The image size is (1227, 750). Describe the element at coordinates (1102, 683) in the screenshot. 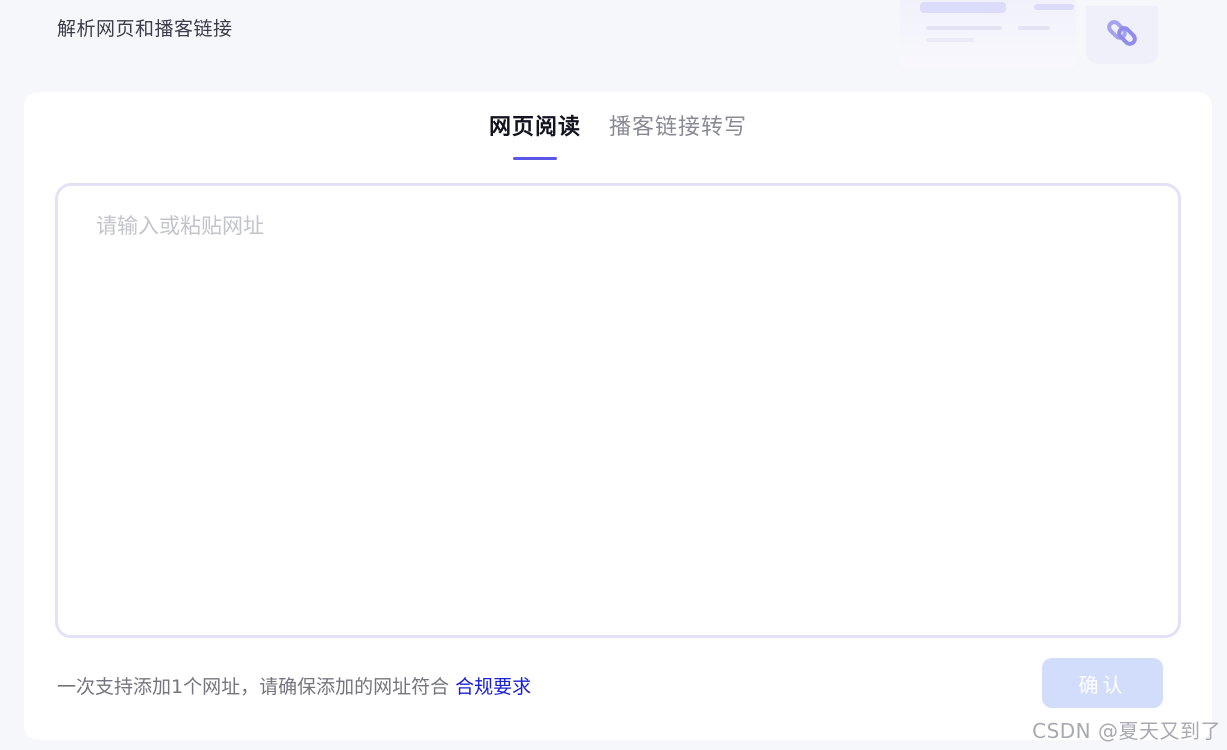

I see `confirm-button: 确认` at that location.